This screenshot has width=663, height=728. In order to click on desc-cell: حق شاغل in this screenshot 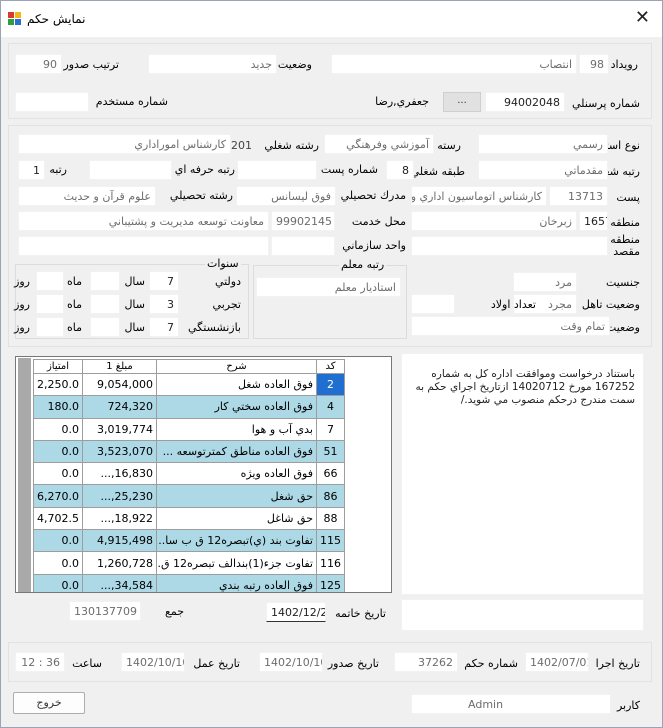, I will do `click(236, 518)`.